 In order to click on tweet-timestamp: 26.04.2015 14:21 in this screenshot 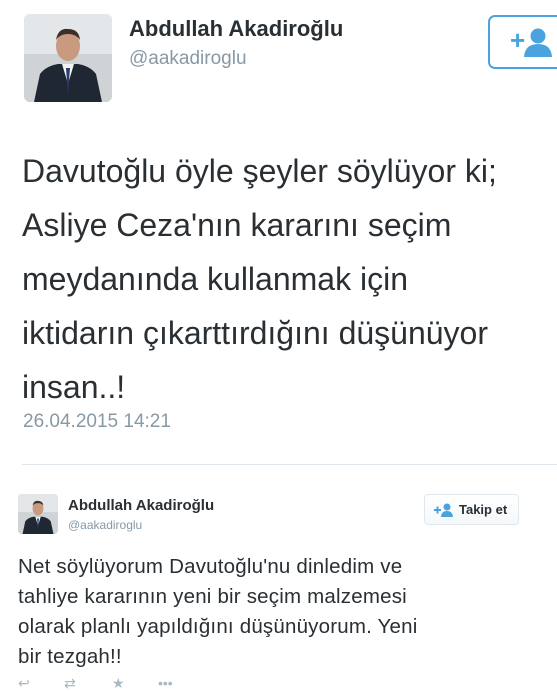, I will do `click(97, 422)`.